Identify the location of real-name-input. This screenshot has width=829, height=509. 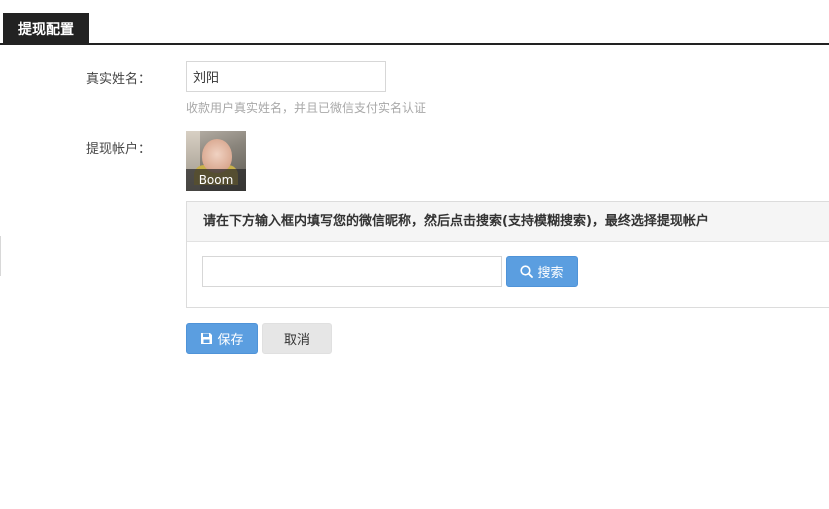
(286, 76).